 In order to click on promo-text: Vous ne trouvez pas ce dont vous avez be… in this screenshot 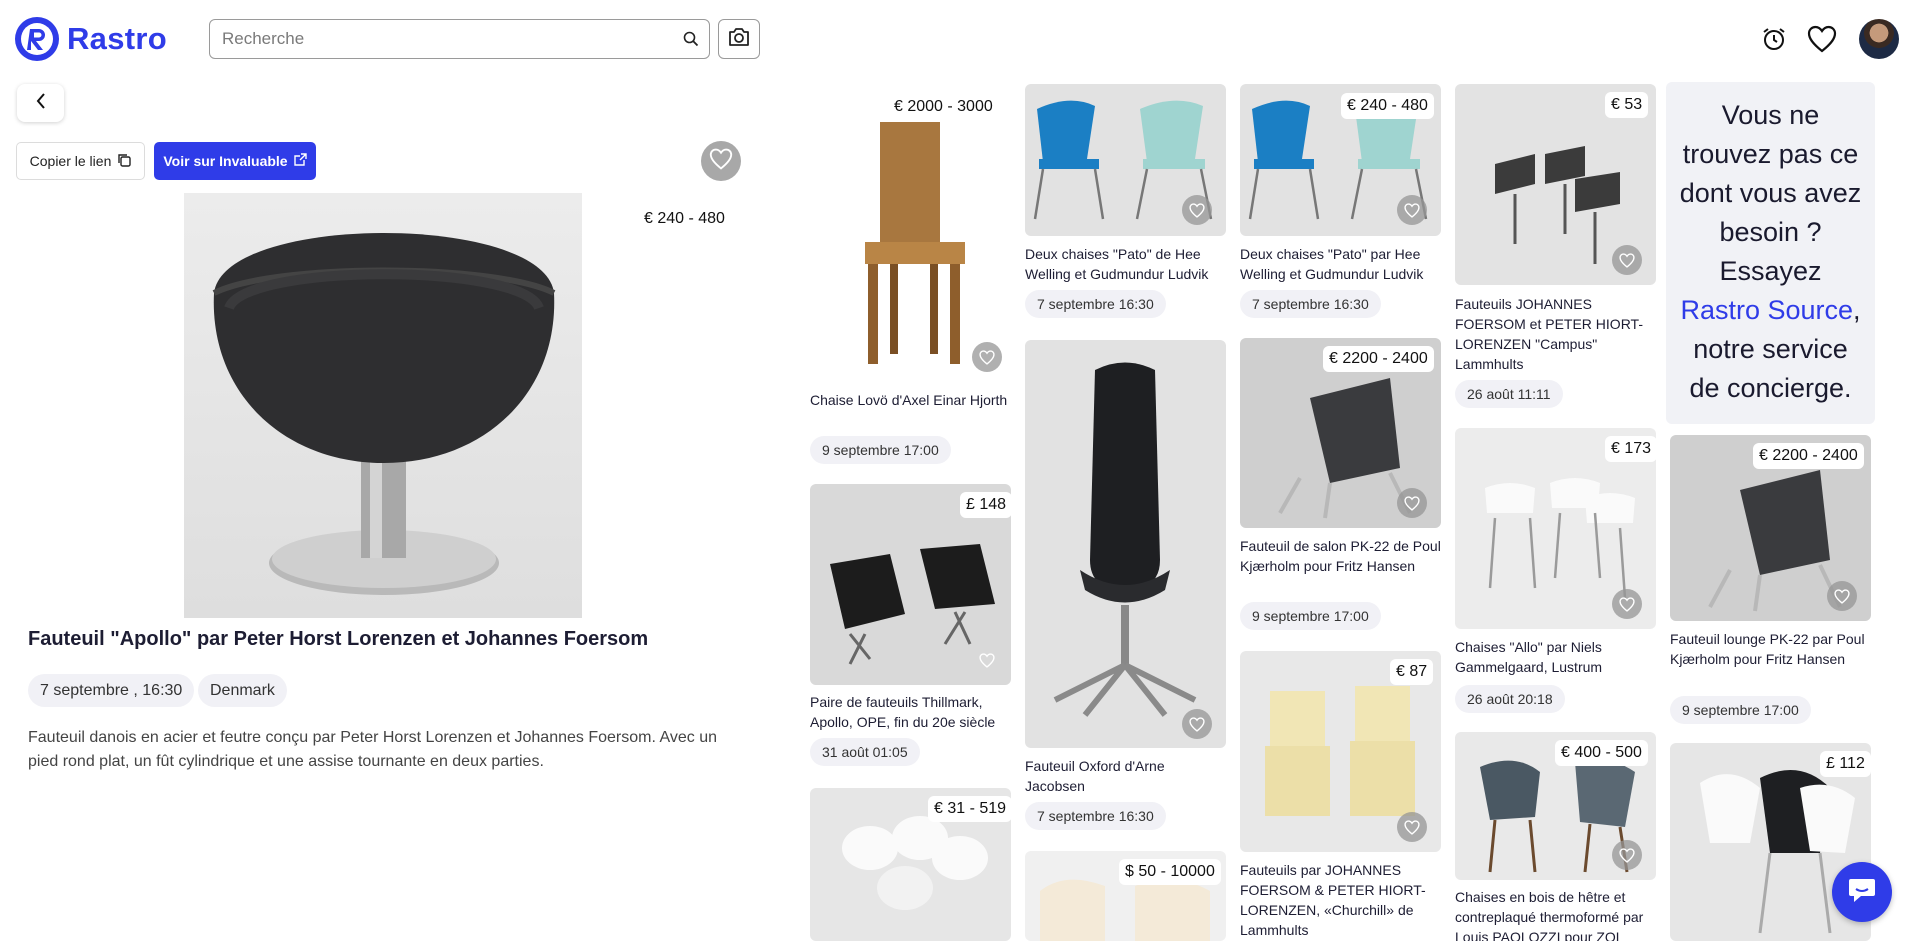, I will do `click(1770, 193)`.